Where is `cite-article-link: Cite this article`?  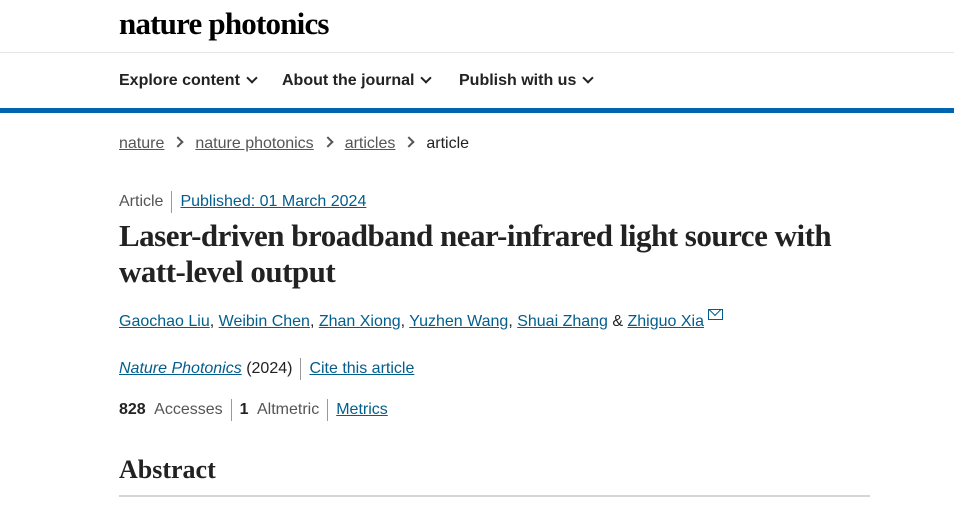 cite-article-link: Cite this article is located at coordinates (361, 368).